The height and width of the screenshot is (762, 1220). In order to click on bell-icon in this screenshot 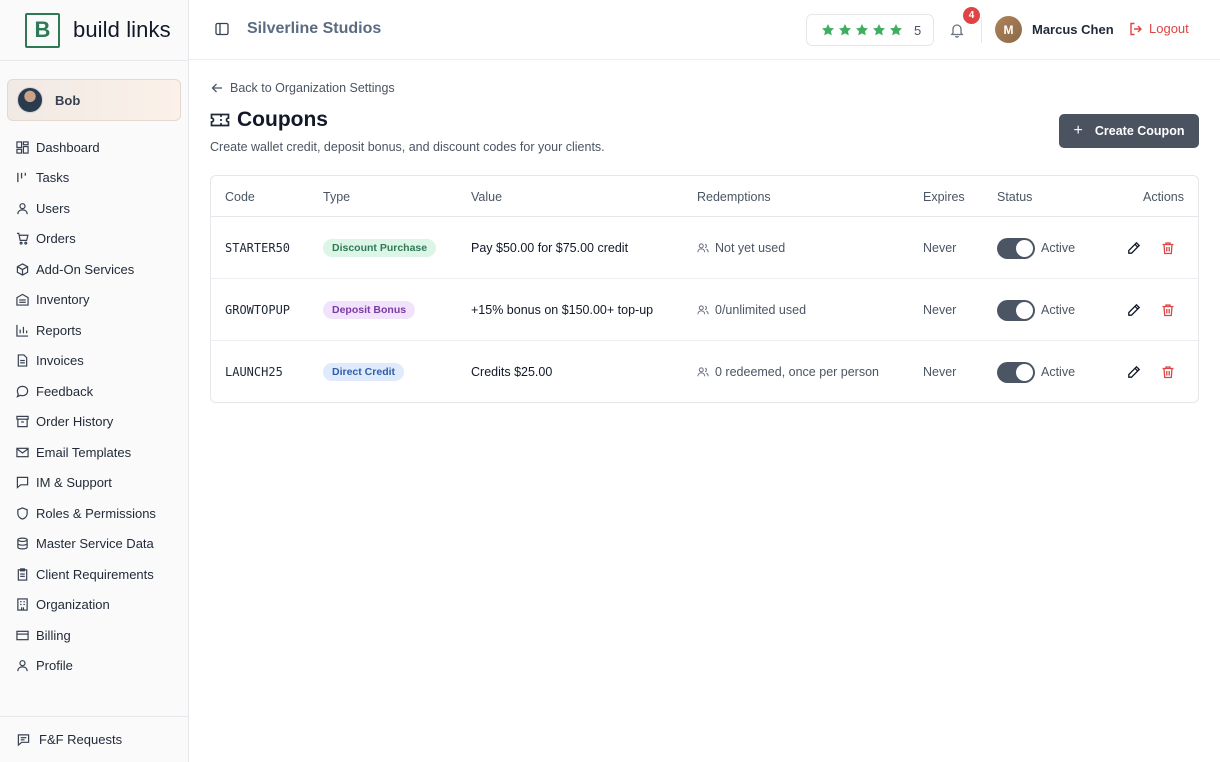, I will do `click(957, 30)`.